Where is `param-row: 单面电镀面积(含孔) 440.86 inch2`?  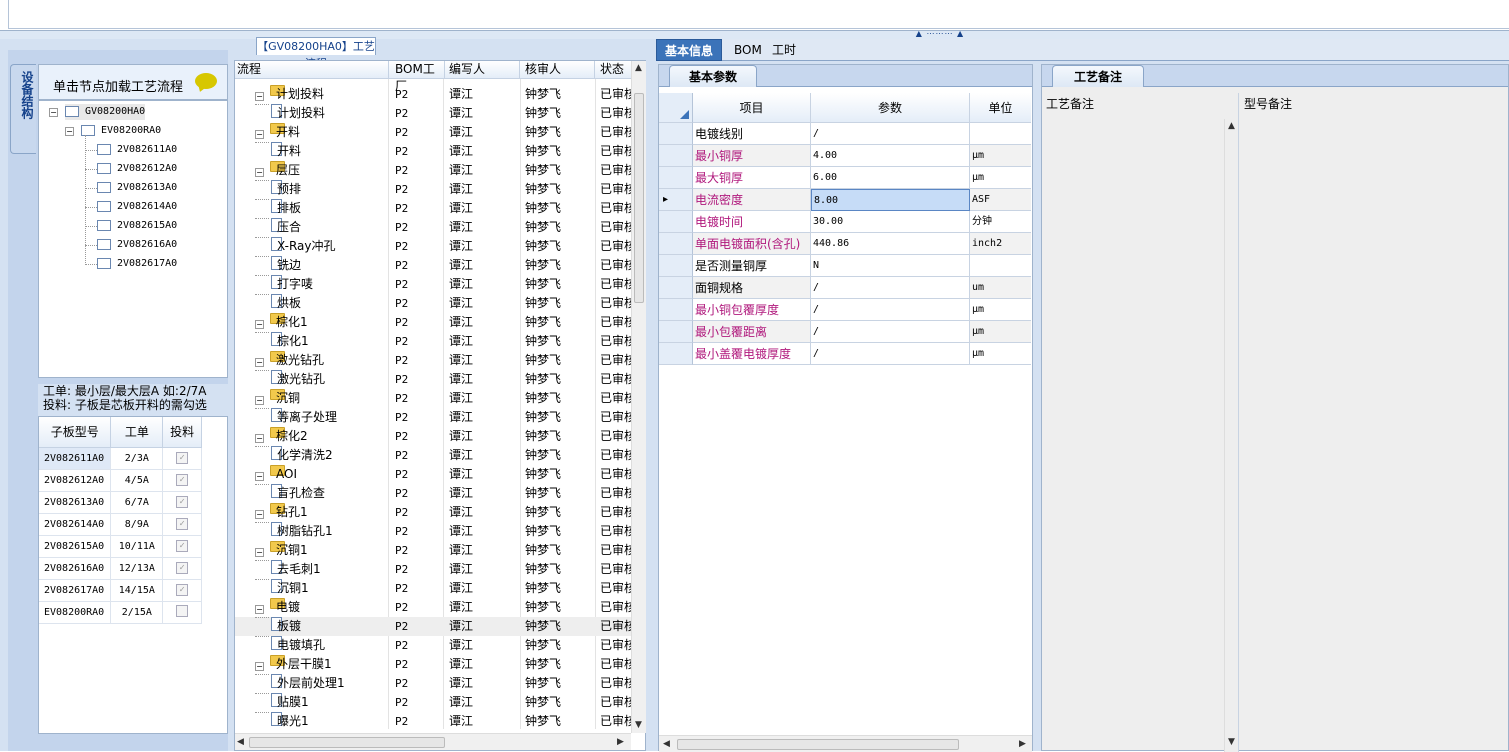 param-row: 单面电镀面积(含孔) 440.86 inch2 is located at coordinates (845, 244).